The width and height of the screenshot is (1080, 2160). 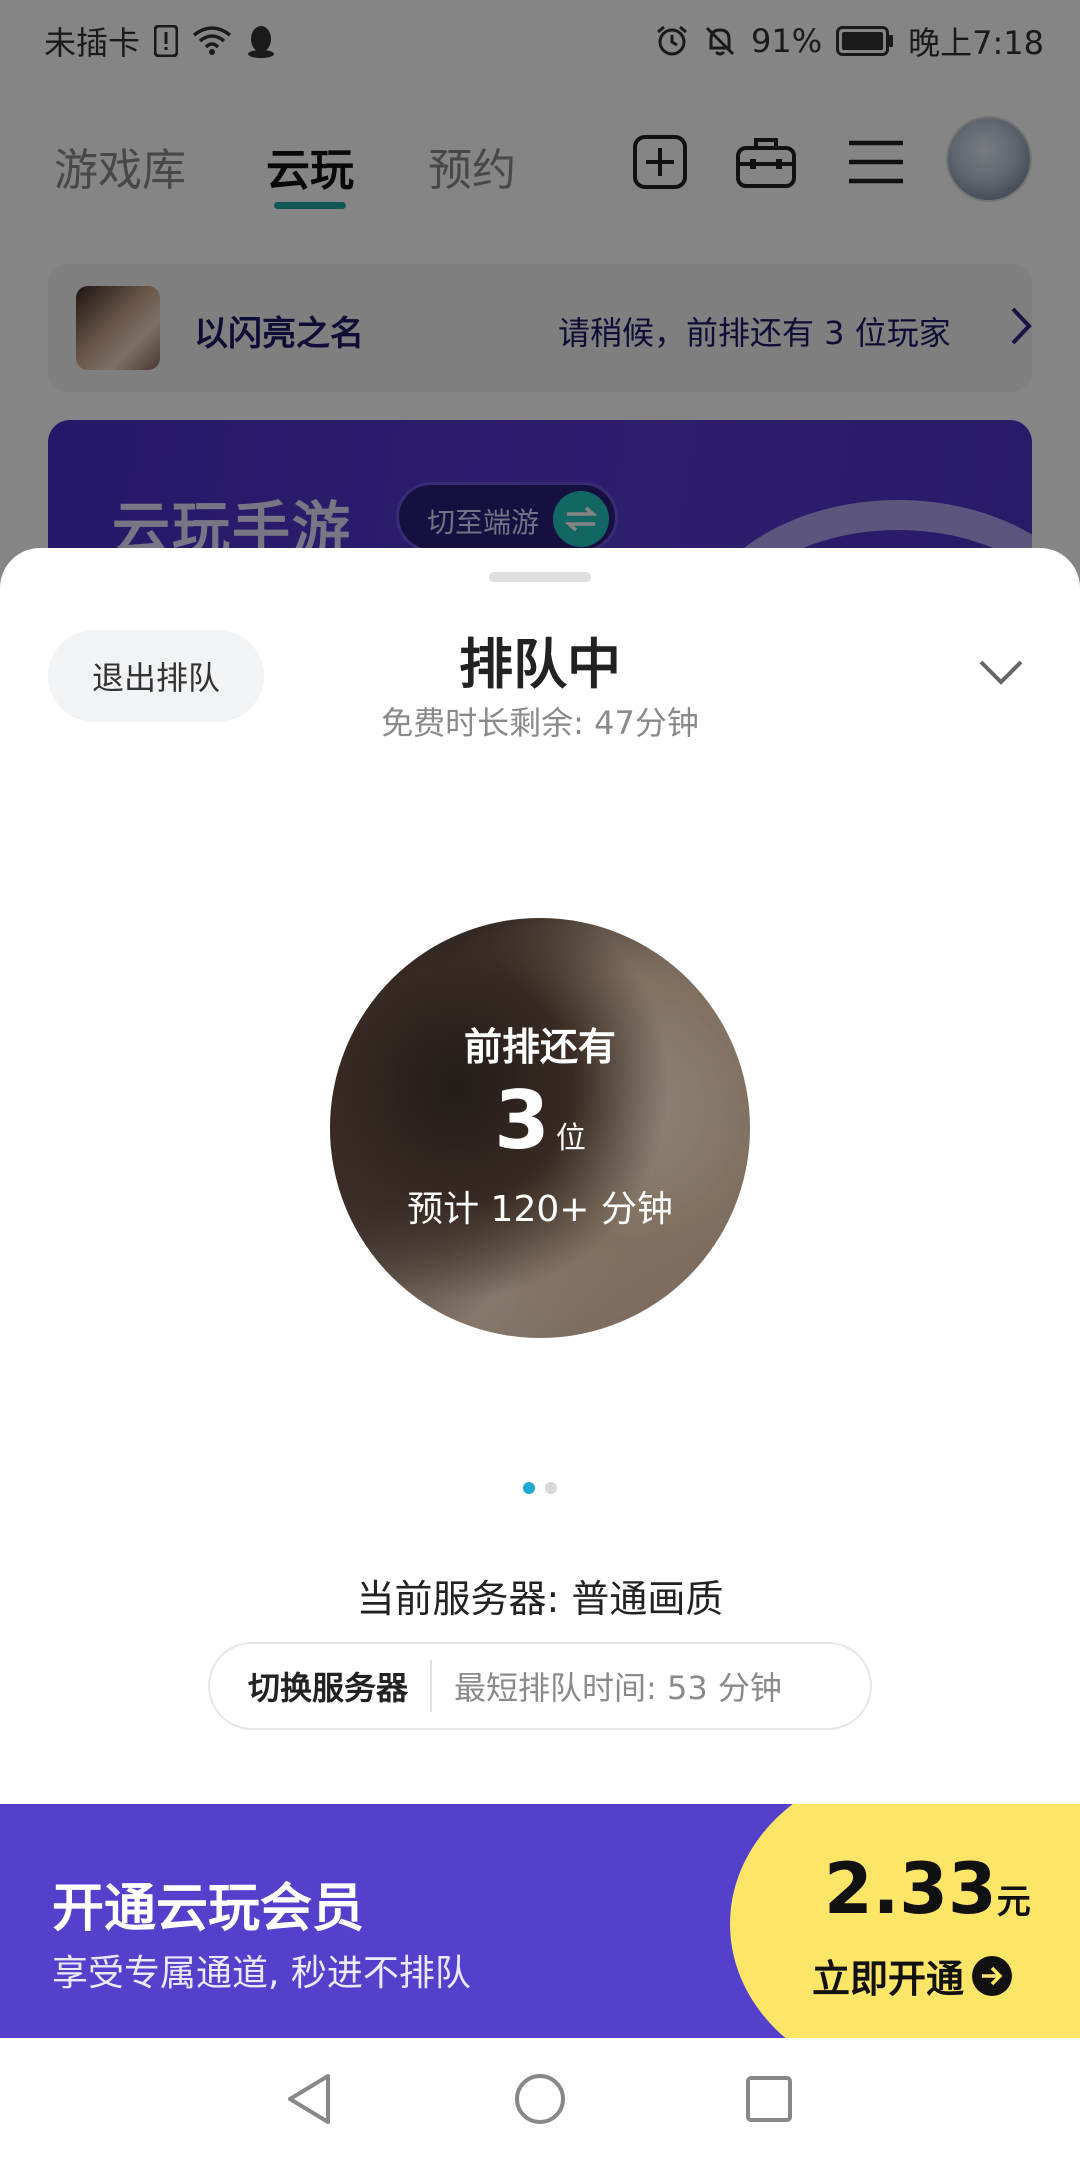 I want to click on queue-position-circle: 前排还有 3位 预计 120+ 分钟, so click(x=540, y=1128).